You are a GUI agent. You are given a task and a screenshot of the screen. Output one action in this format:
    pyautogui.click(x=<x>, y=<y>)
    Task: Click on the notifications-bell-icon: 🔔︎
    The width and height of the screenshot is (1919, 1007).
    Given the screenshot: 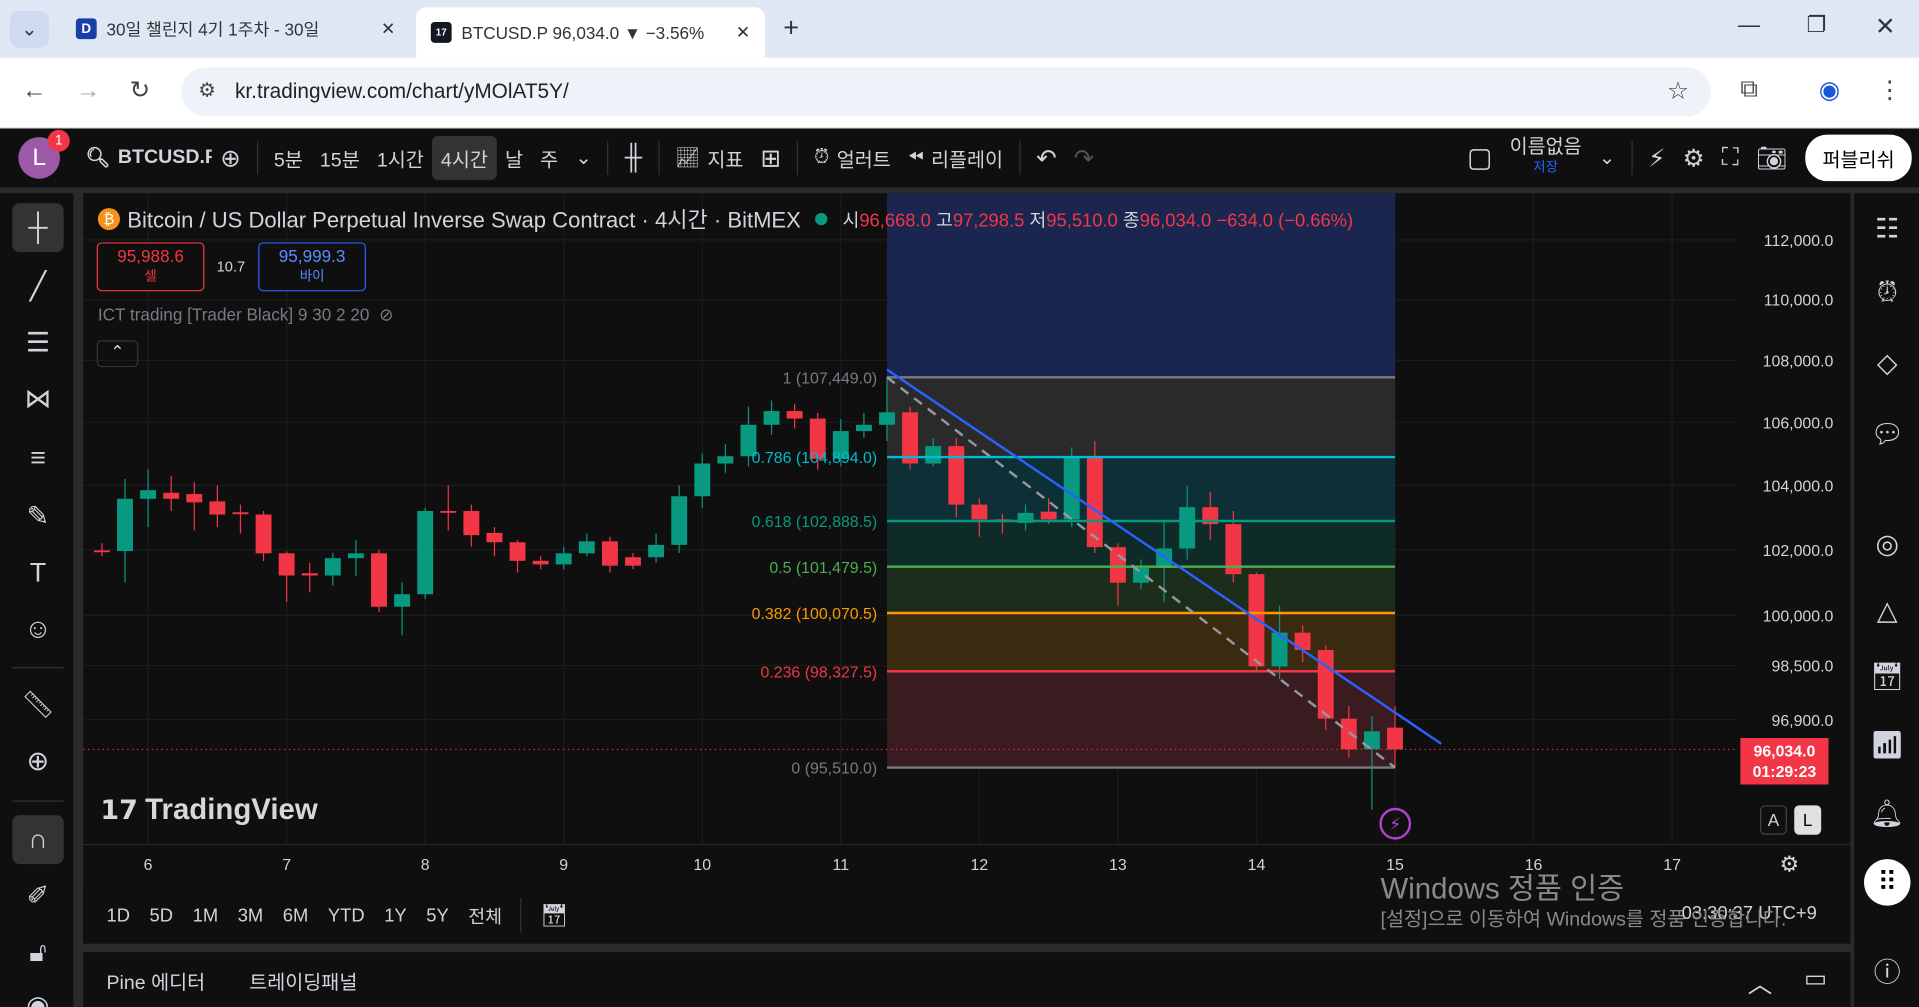 What is the action you would take?
    pyautogui.click(x=1887, y=814)
    